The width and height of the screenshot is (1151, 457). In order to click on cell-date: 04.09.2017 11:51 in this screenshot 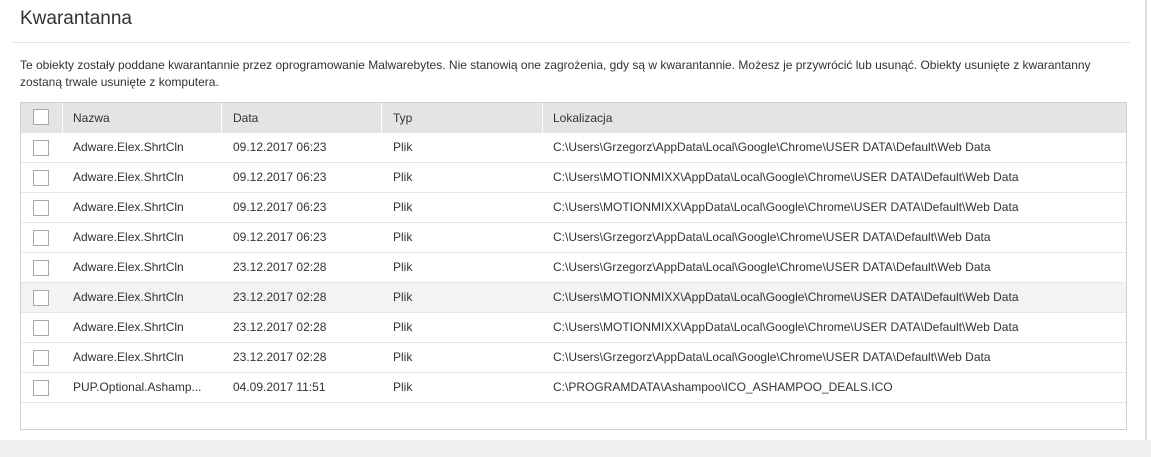, I will do `click(279, 387)`.